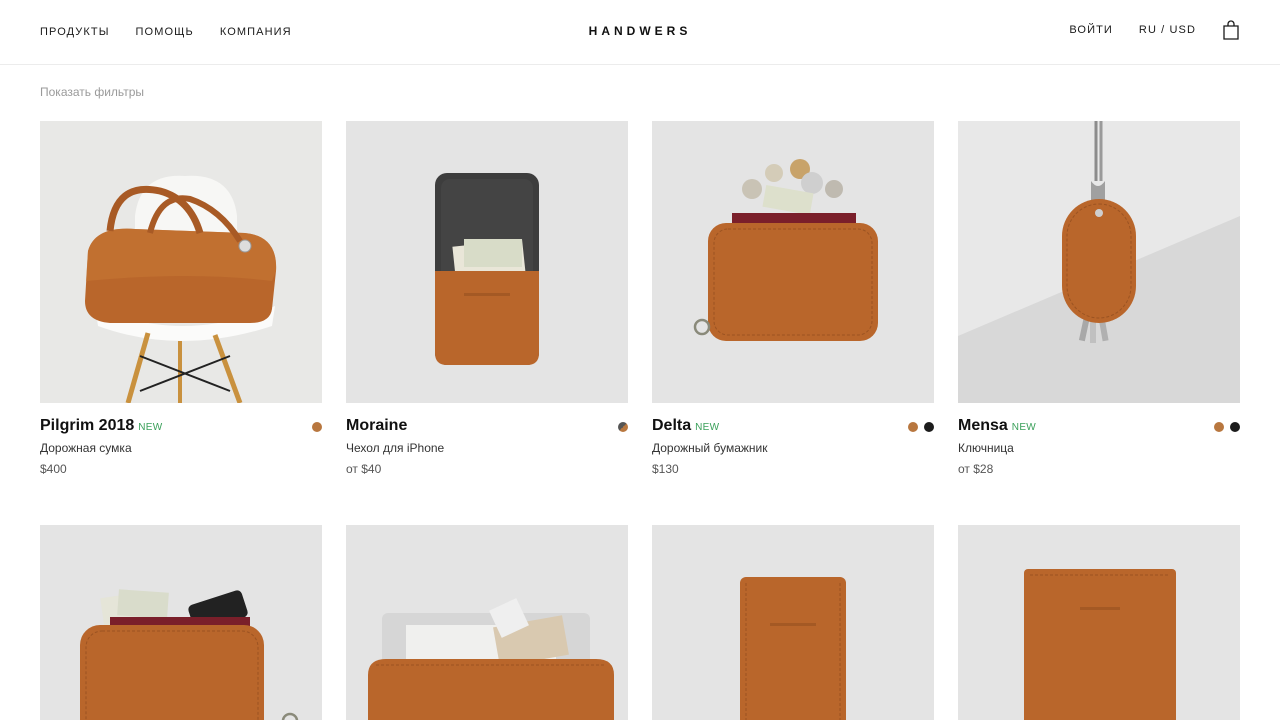  I want to click on product-title-row: Pilgrim 2018 NEW, so click(181, 426).